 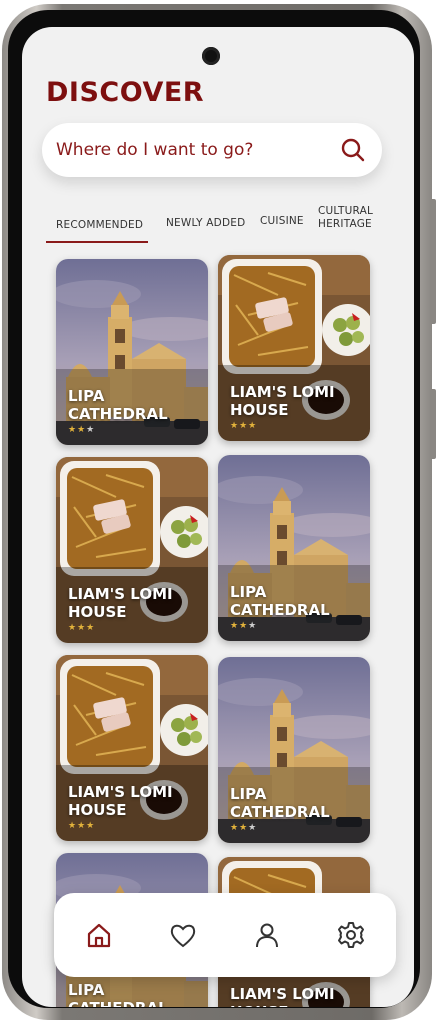 I want to click on user-icon, so click(x=267, y=935).